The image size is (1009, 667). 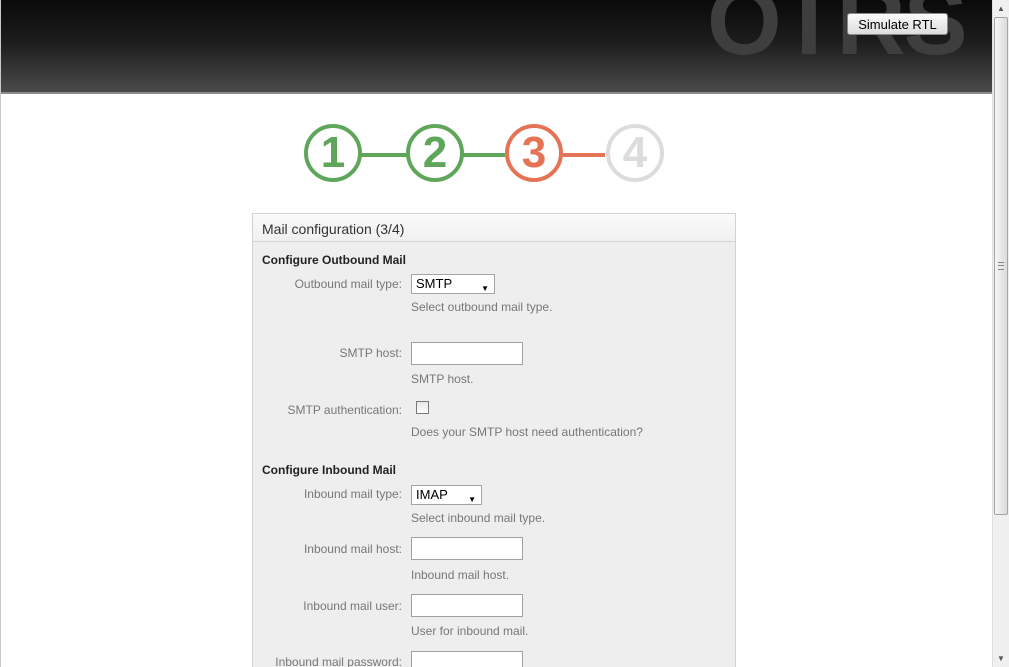 I want to click on wizard-step-2: 2, so click(x=435, y=153).